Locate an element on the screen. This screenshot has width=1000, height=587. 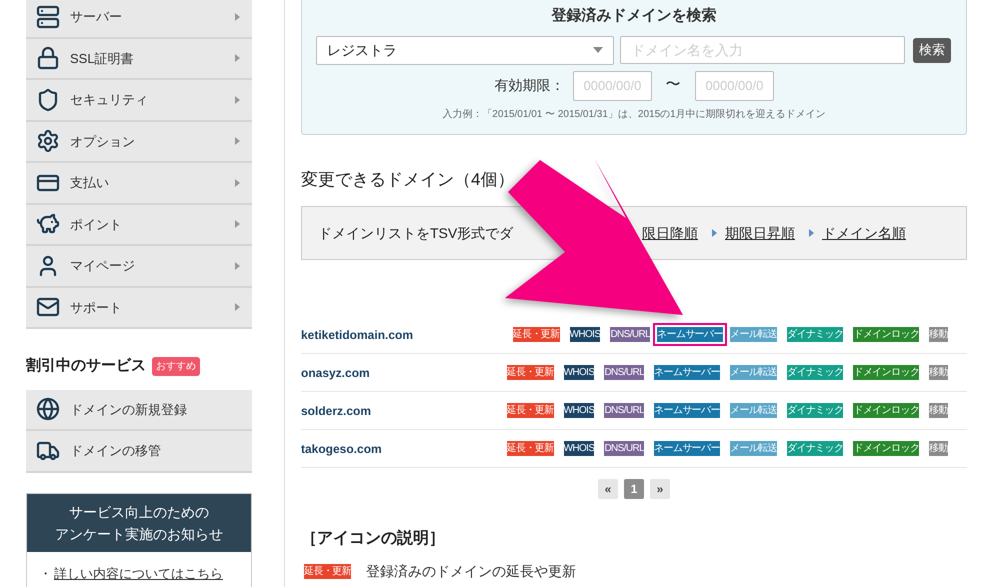
legend-text: 登録済みのドメインの延長や更新 is located at coordinates (471, 571).